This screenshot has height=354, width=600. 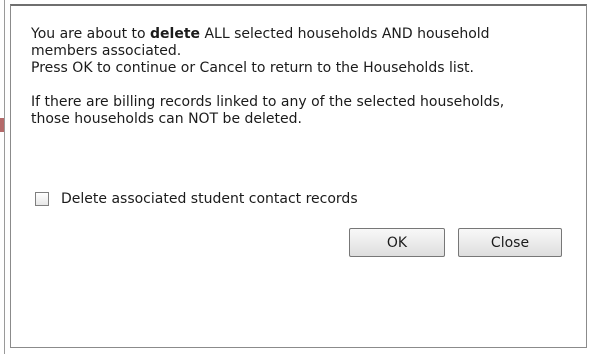 What do you see at coordinates (175, 34) in the screenshot?
I see `message-line1-bold: delete` at bounding box center [175, 34].